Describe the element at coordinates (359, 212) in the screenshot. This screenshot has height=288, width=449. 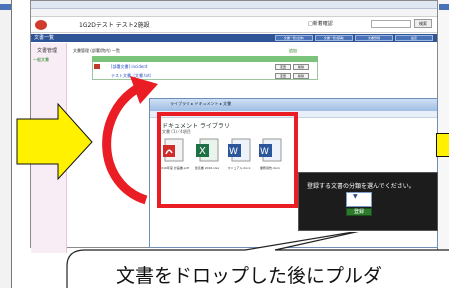
I see `register-button: 登録` at that location.